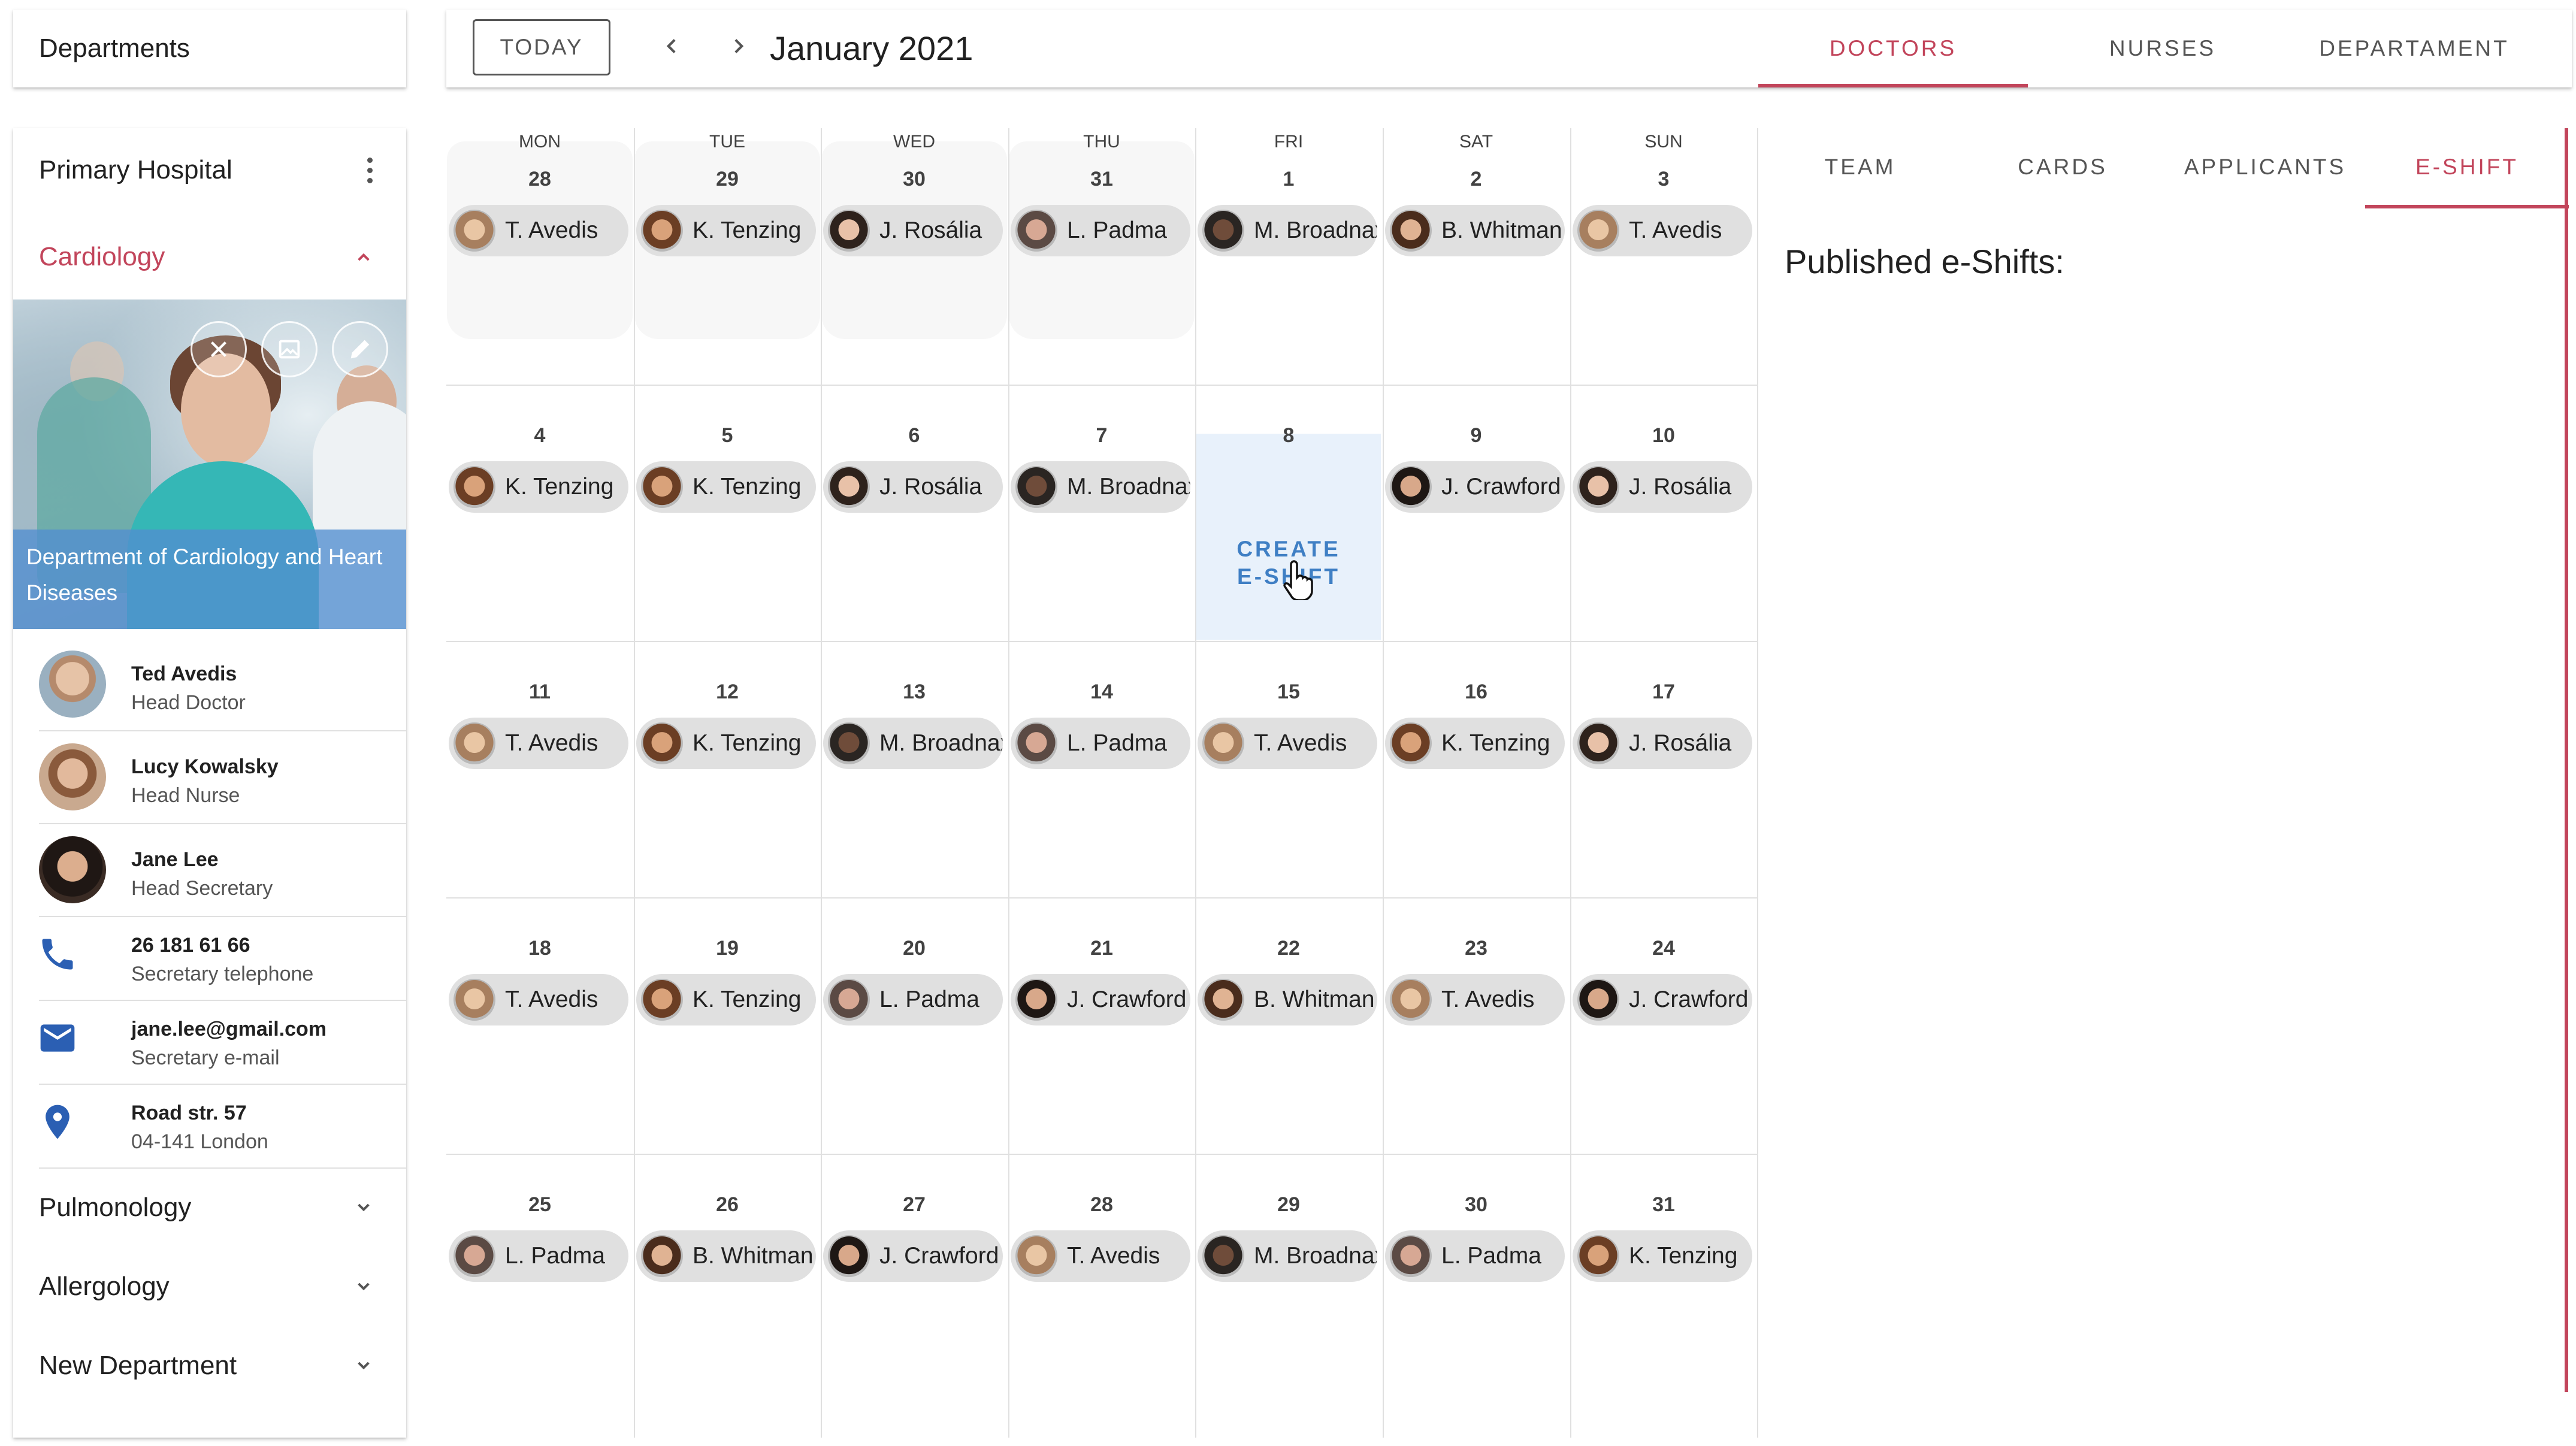 The image size is (2576, 1446). What do you see at coordinates (1315, 1256) in the screenshot?
I see `shift-doctor-name: M. Broadnax` at bounding box center [1315, 1256].